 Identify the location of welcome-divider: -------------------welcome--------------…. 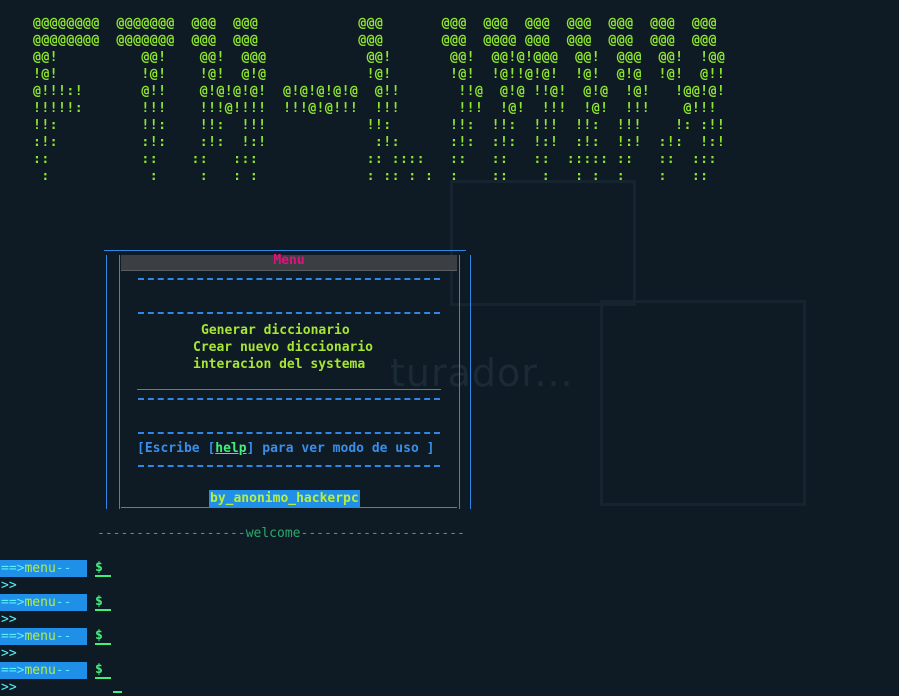
(281, 533).